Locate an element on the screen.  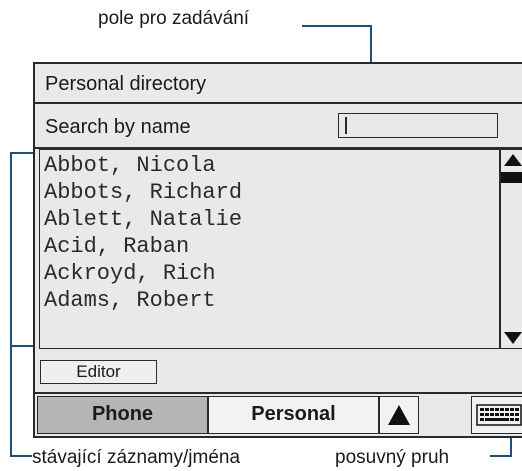
scrollbar-thumb is located at coordinates (511, 177).